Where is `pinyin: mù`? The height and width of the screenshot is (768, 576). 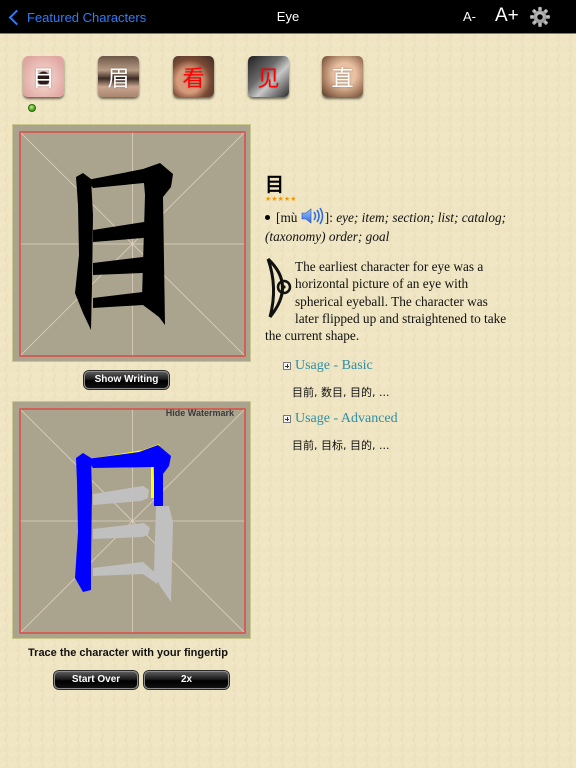 pinyin: mù is located at coordinates (289, 217).